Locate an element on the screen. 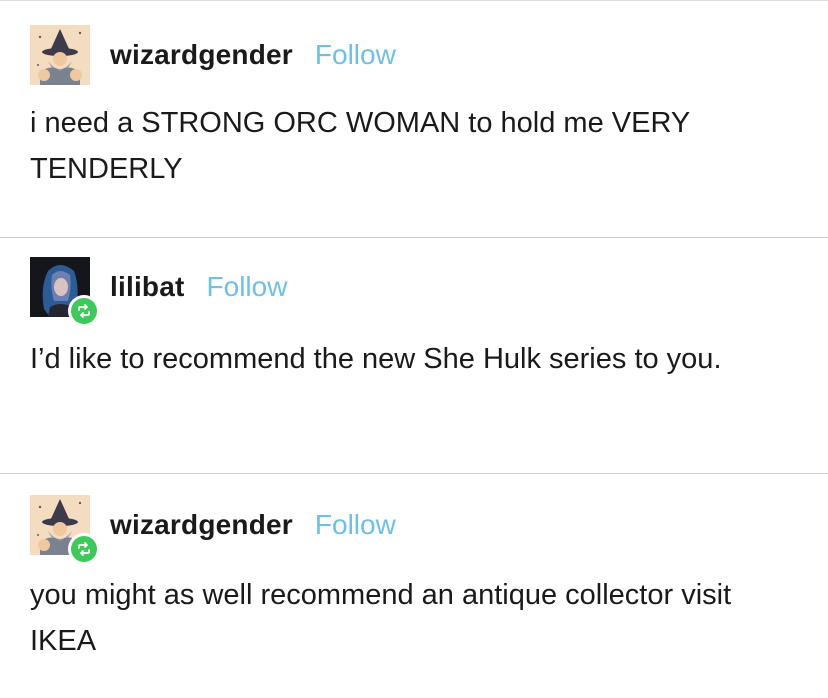 Image resolution: width=828 pixels, height=698 pixels. person-avatar-icon is located at coordinates (65, 292).